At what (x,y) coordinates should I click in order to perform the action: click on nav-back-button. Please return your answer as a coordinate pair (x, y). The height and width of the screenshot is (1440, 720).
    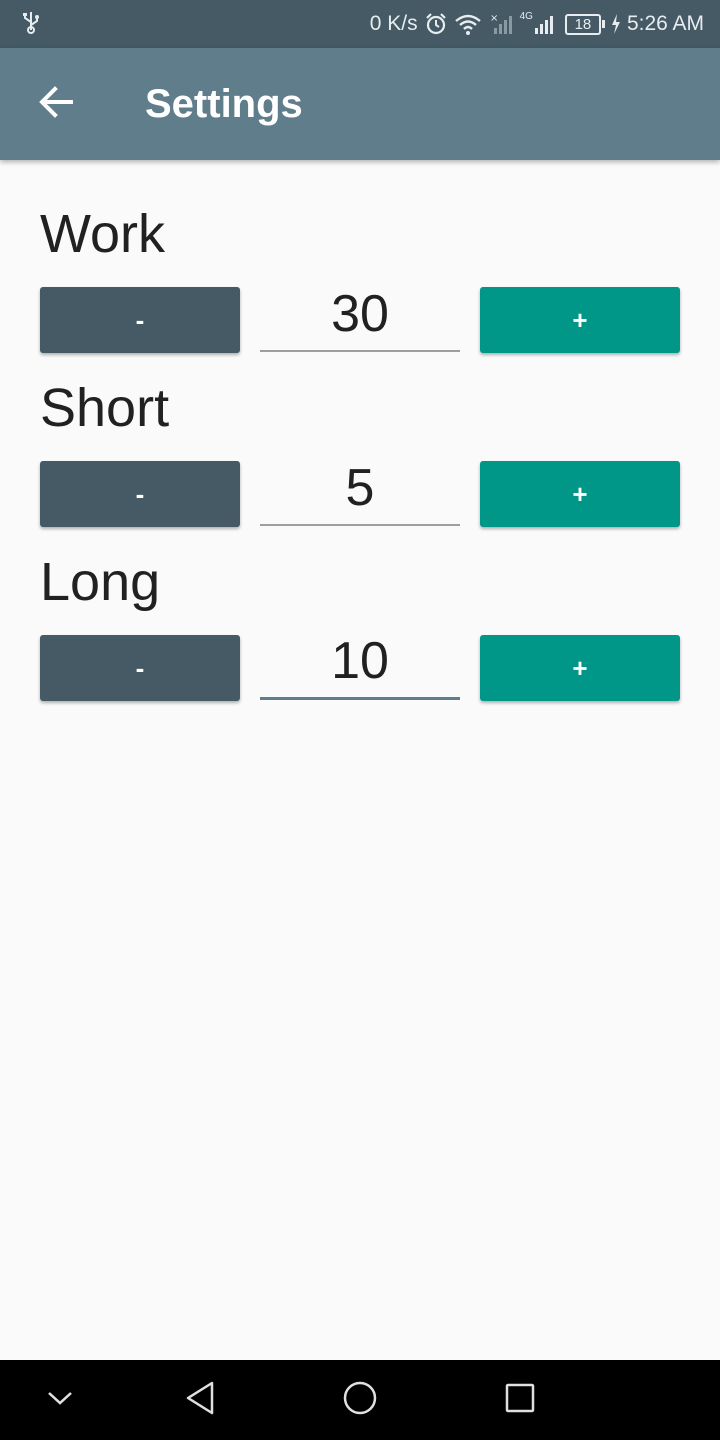
    Looking at the image, I should click on (200, 1400).